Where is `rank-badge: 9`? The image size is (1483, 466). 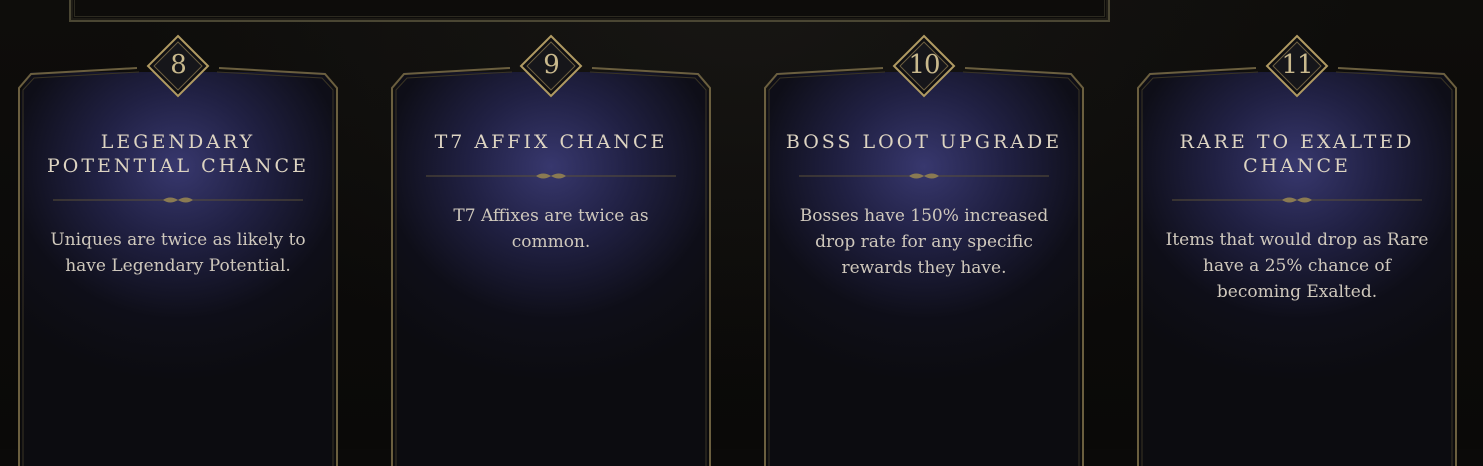
rank-badge: 9 is located at coordinates (551, 66).